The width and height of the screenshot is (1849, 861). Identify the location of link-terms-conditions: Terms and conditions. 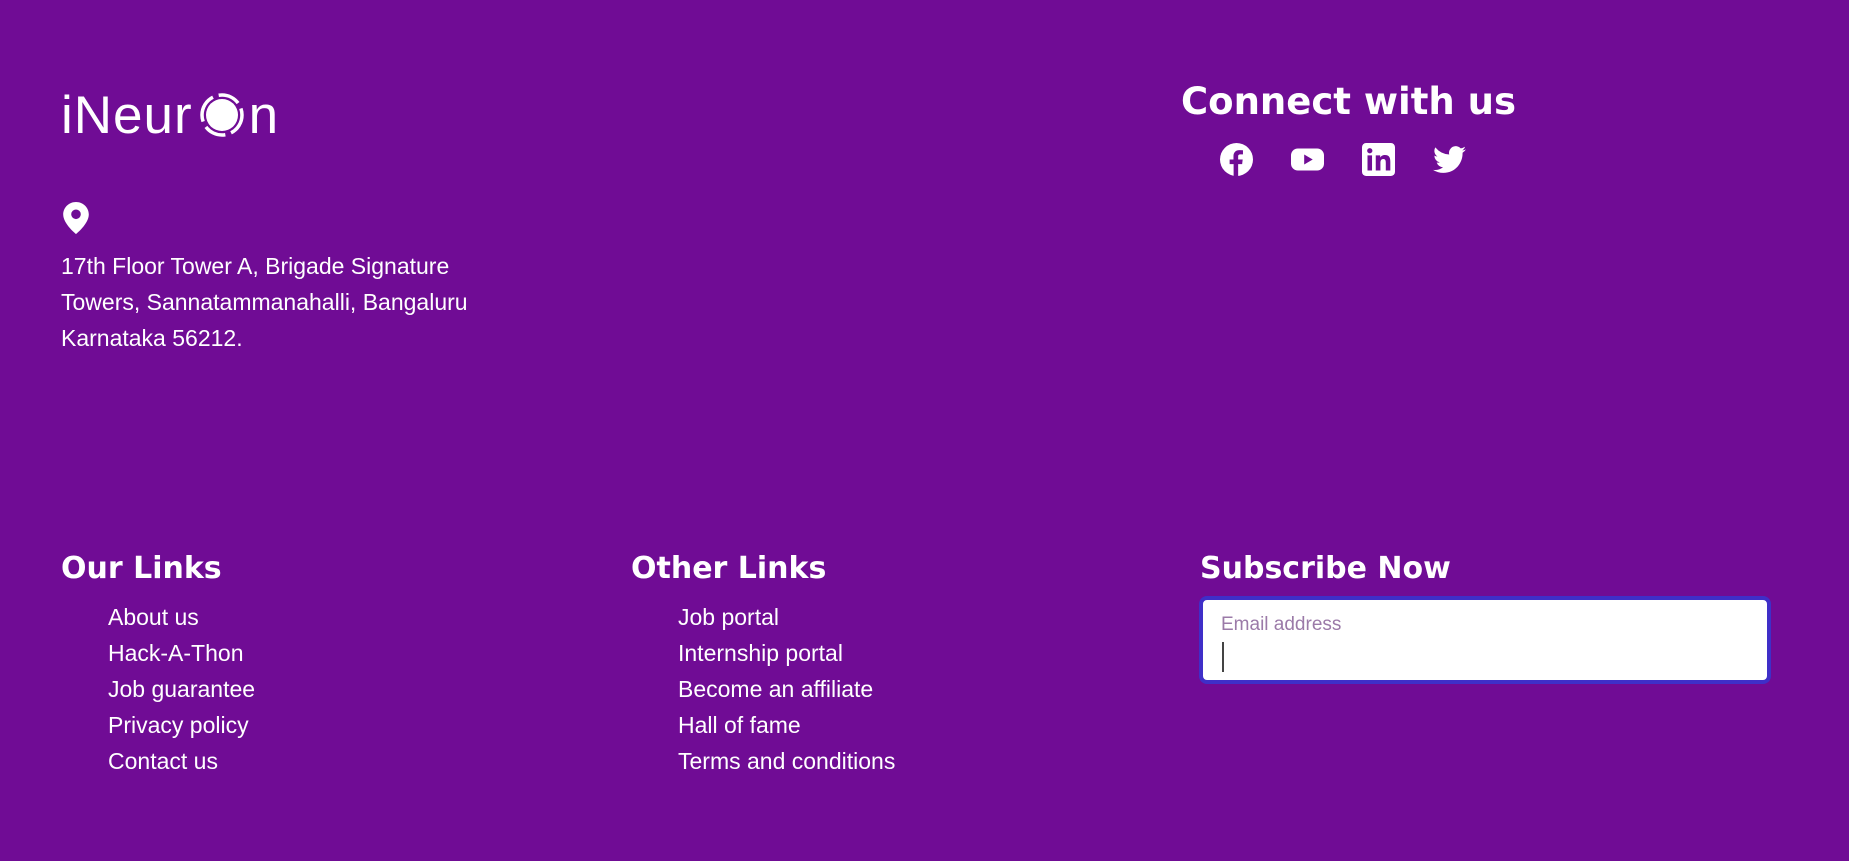
(786, 761).